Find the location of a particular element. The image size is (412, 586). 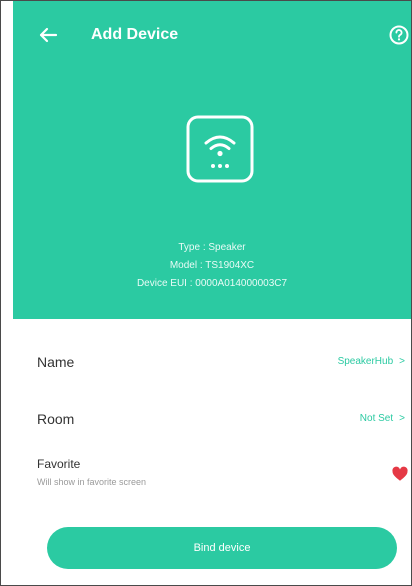

top-bar: Add Device is located at coordinates (212, 36).